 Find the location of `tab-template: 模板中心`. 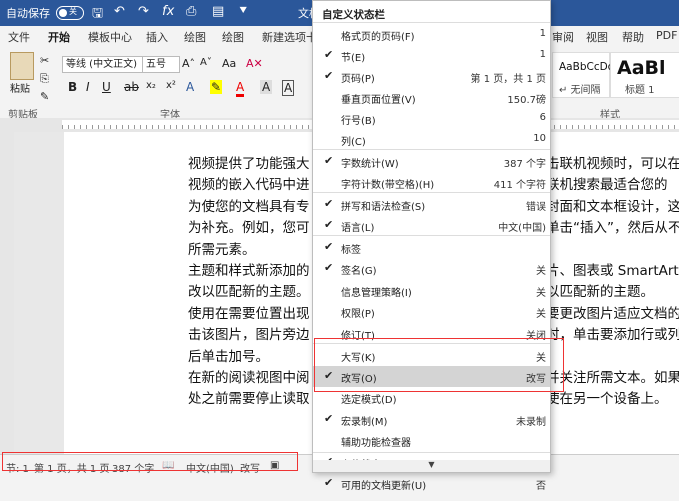

tab-template: 模板中心 is located at coordinates (110, 37).